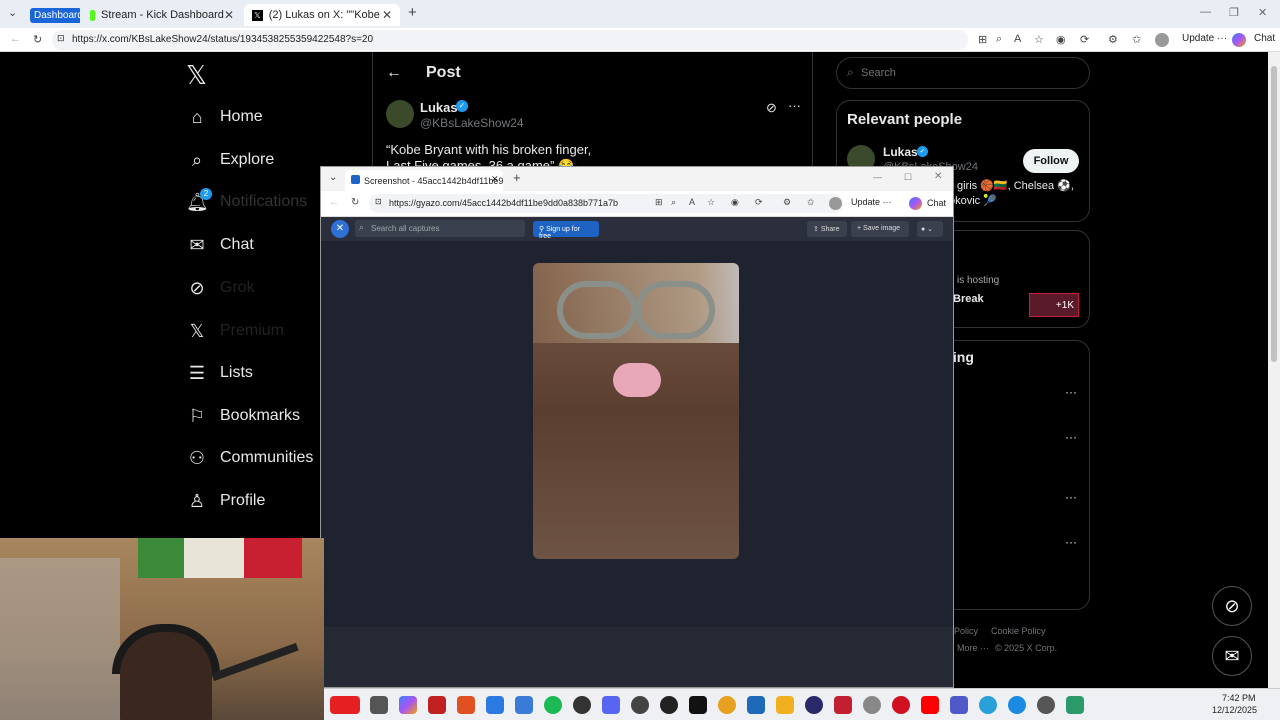  What do you see at coordinates (959, 705) in the screenshot?
I see `teams-icon` at bounding box center [959, 705].